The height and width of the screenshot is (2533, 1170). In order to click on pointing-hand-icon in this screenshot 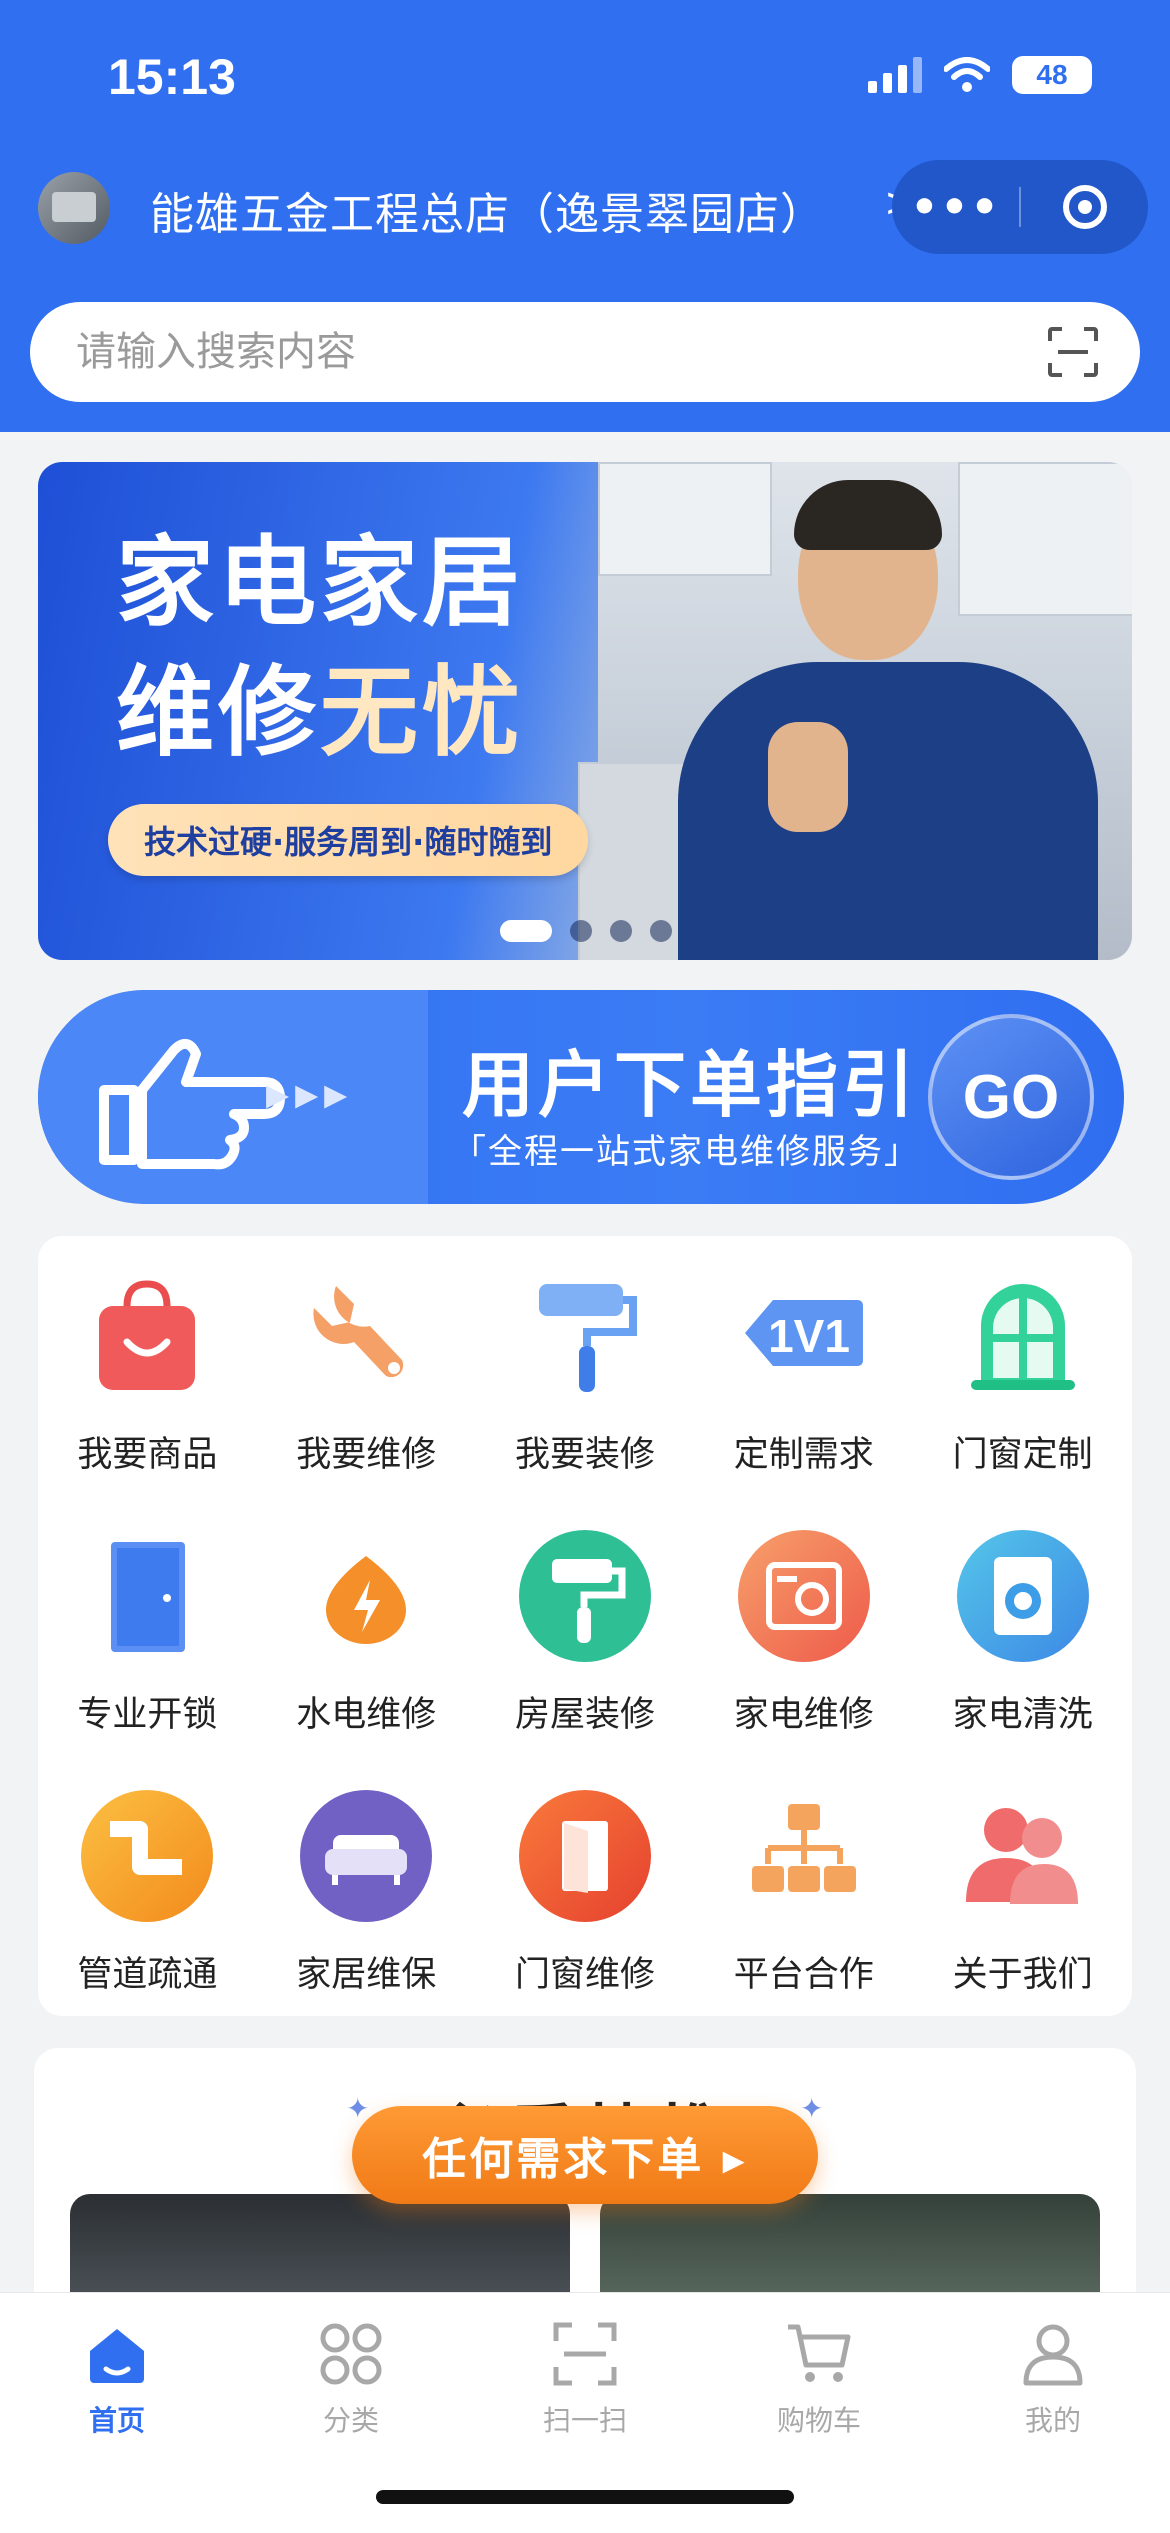, I will do `click(192, 1104)`.